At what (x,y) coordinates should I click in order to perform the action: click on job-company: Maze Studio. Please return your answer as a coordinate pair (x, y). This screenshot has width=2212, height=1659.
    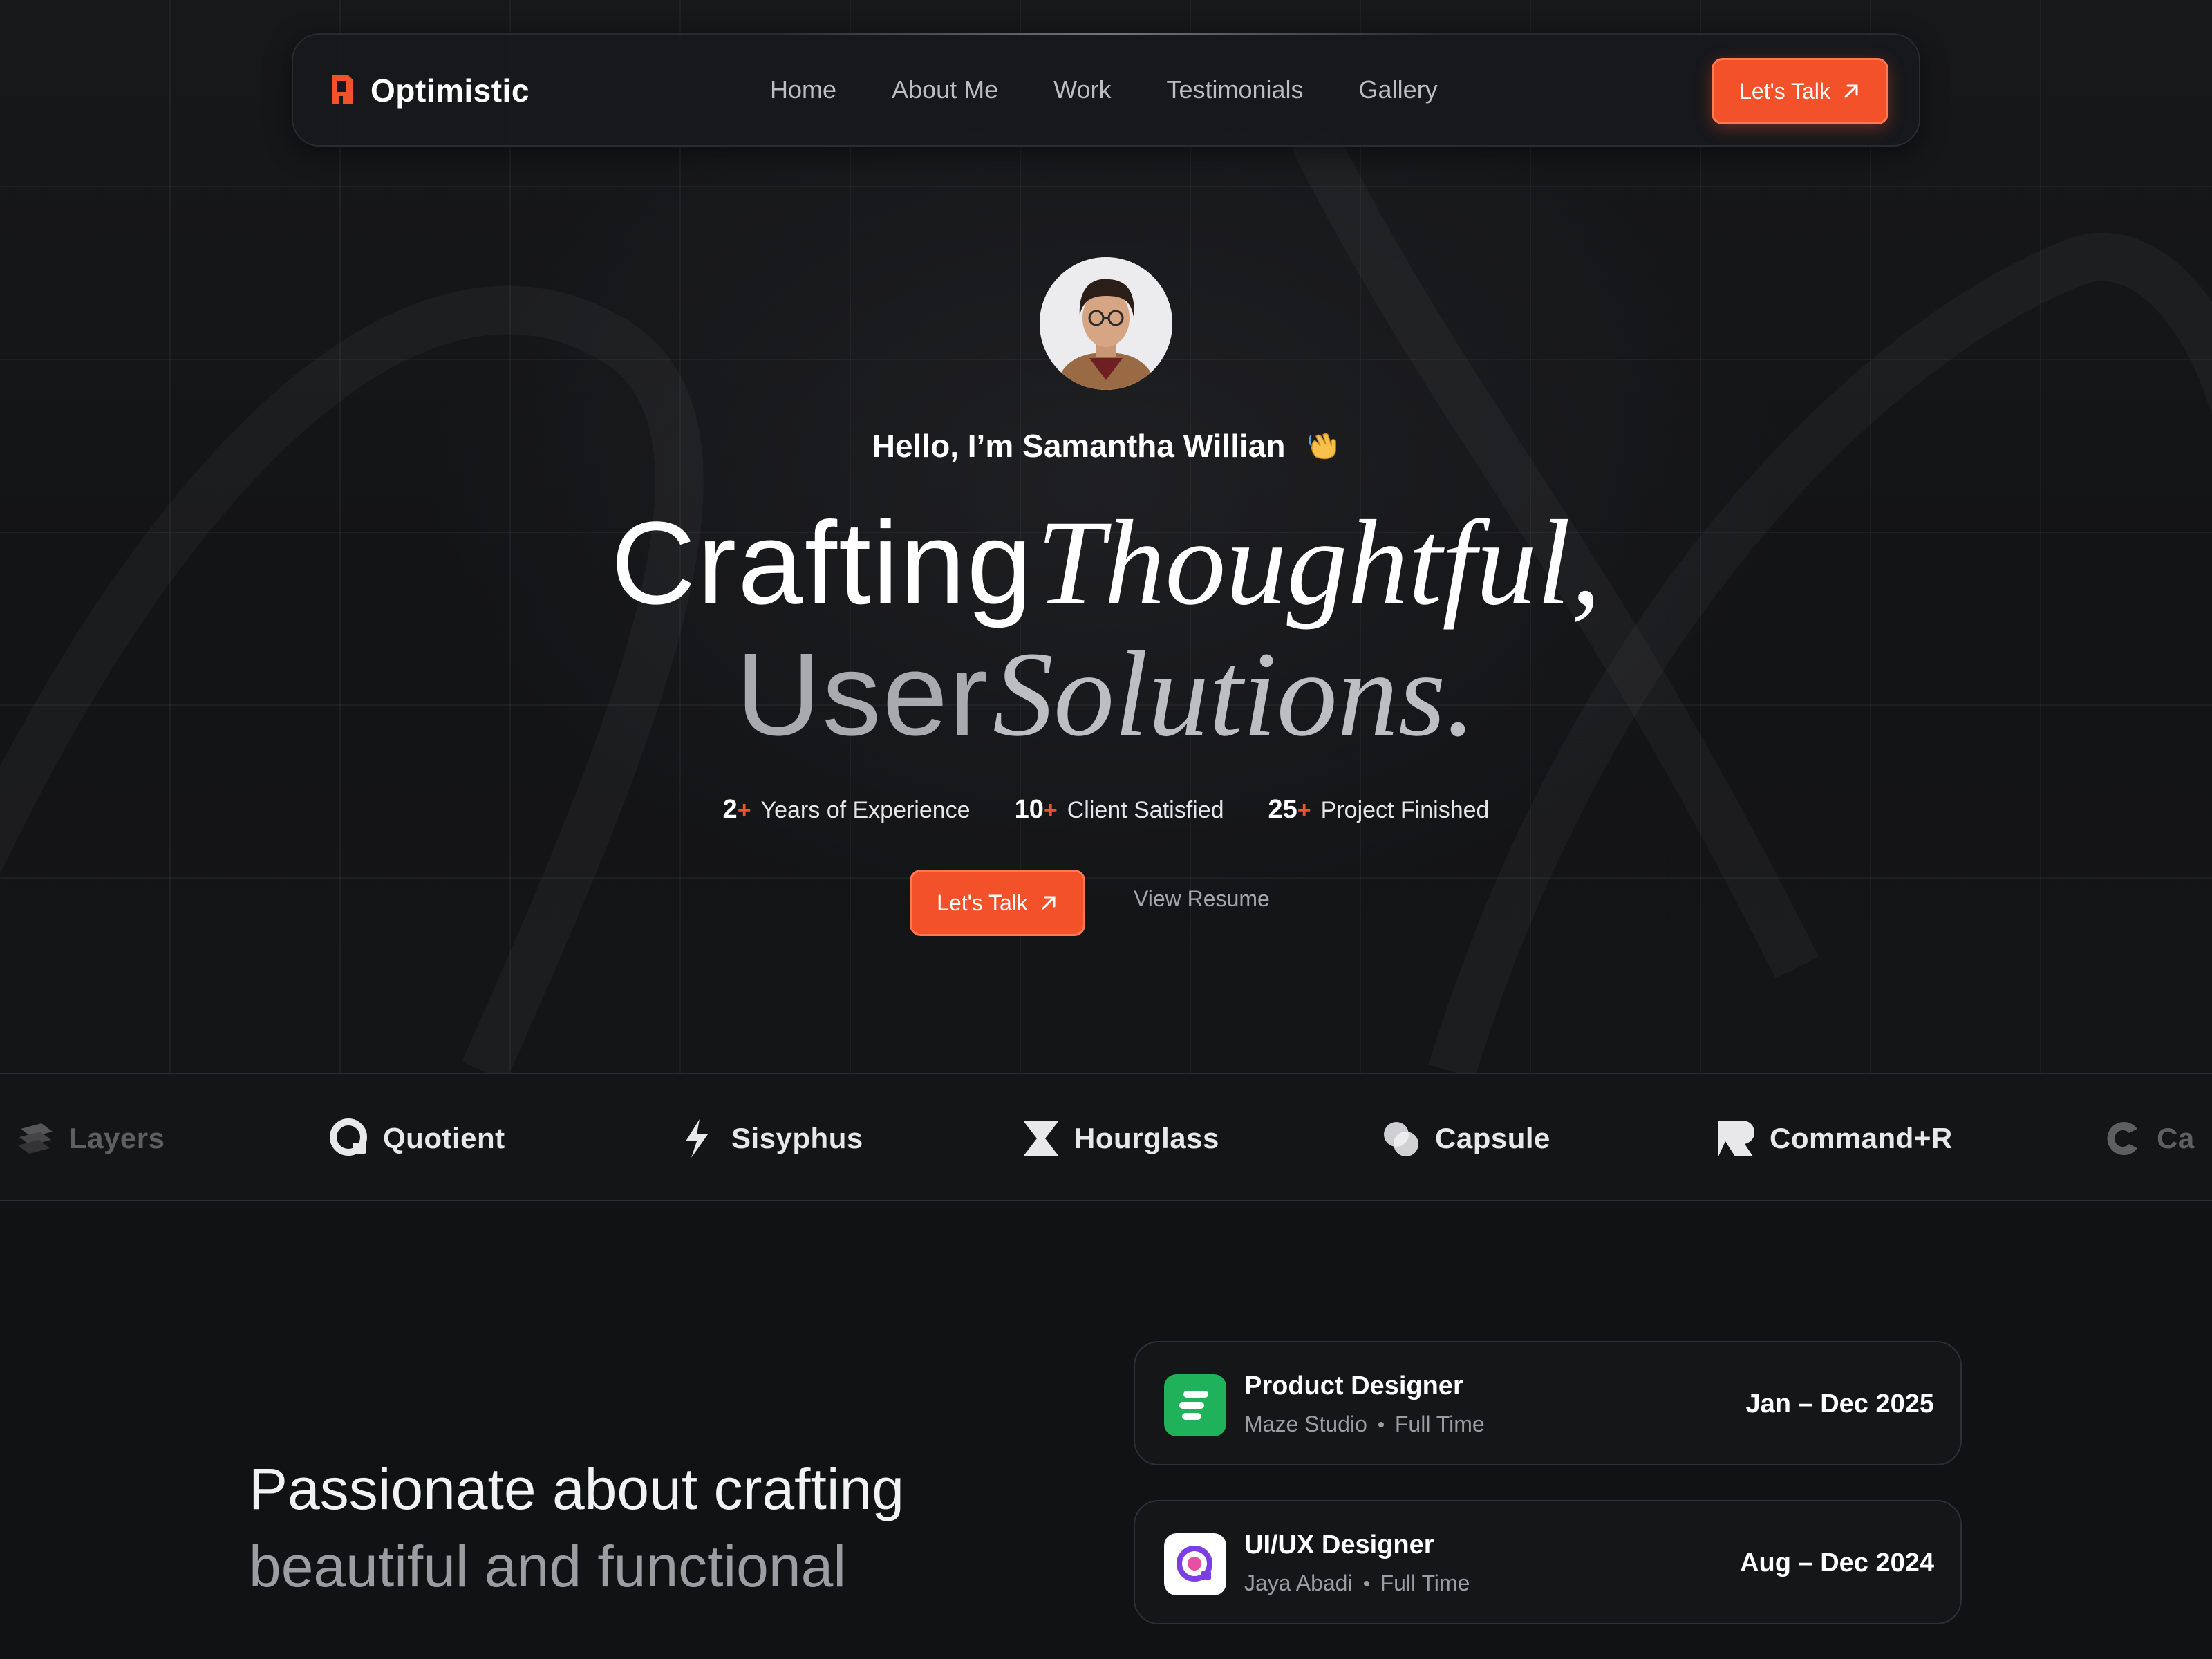
    Looking at the image, I should click on (1305, 1424).